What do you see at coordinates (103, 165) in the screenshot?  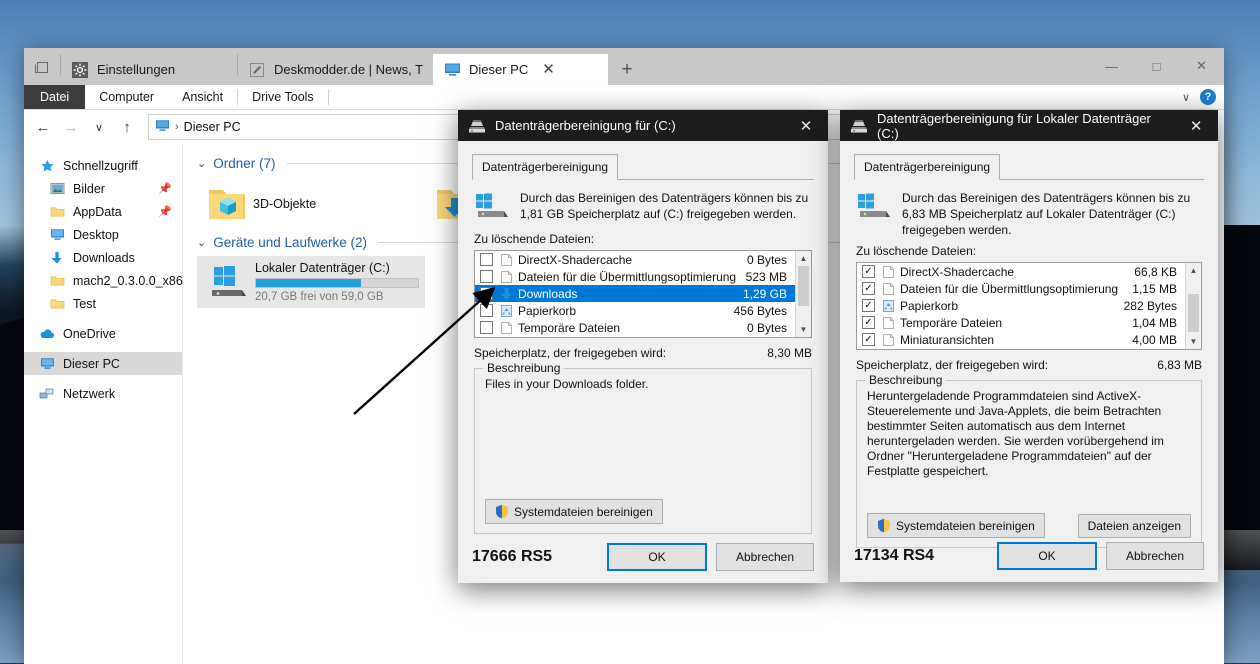 I see `sidebar-item-schnellzugriff: Schnellzugriff` at bounding box center [103, 165].